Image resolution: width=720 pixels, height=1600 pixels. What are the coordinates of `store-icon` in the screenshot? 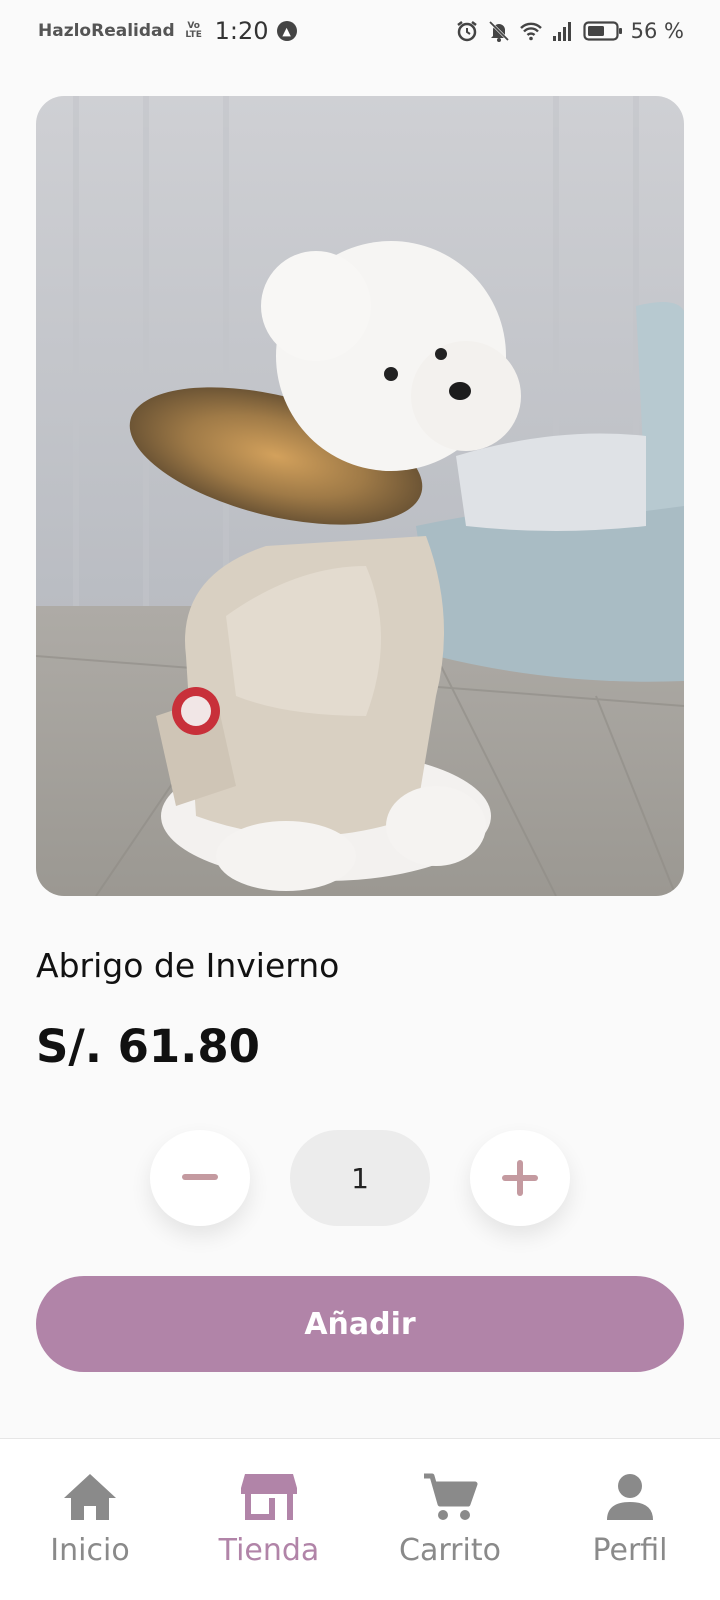 It's located at (269, 1497).